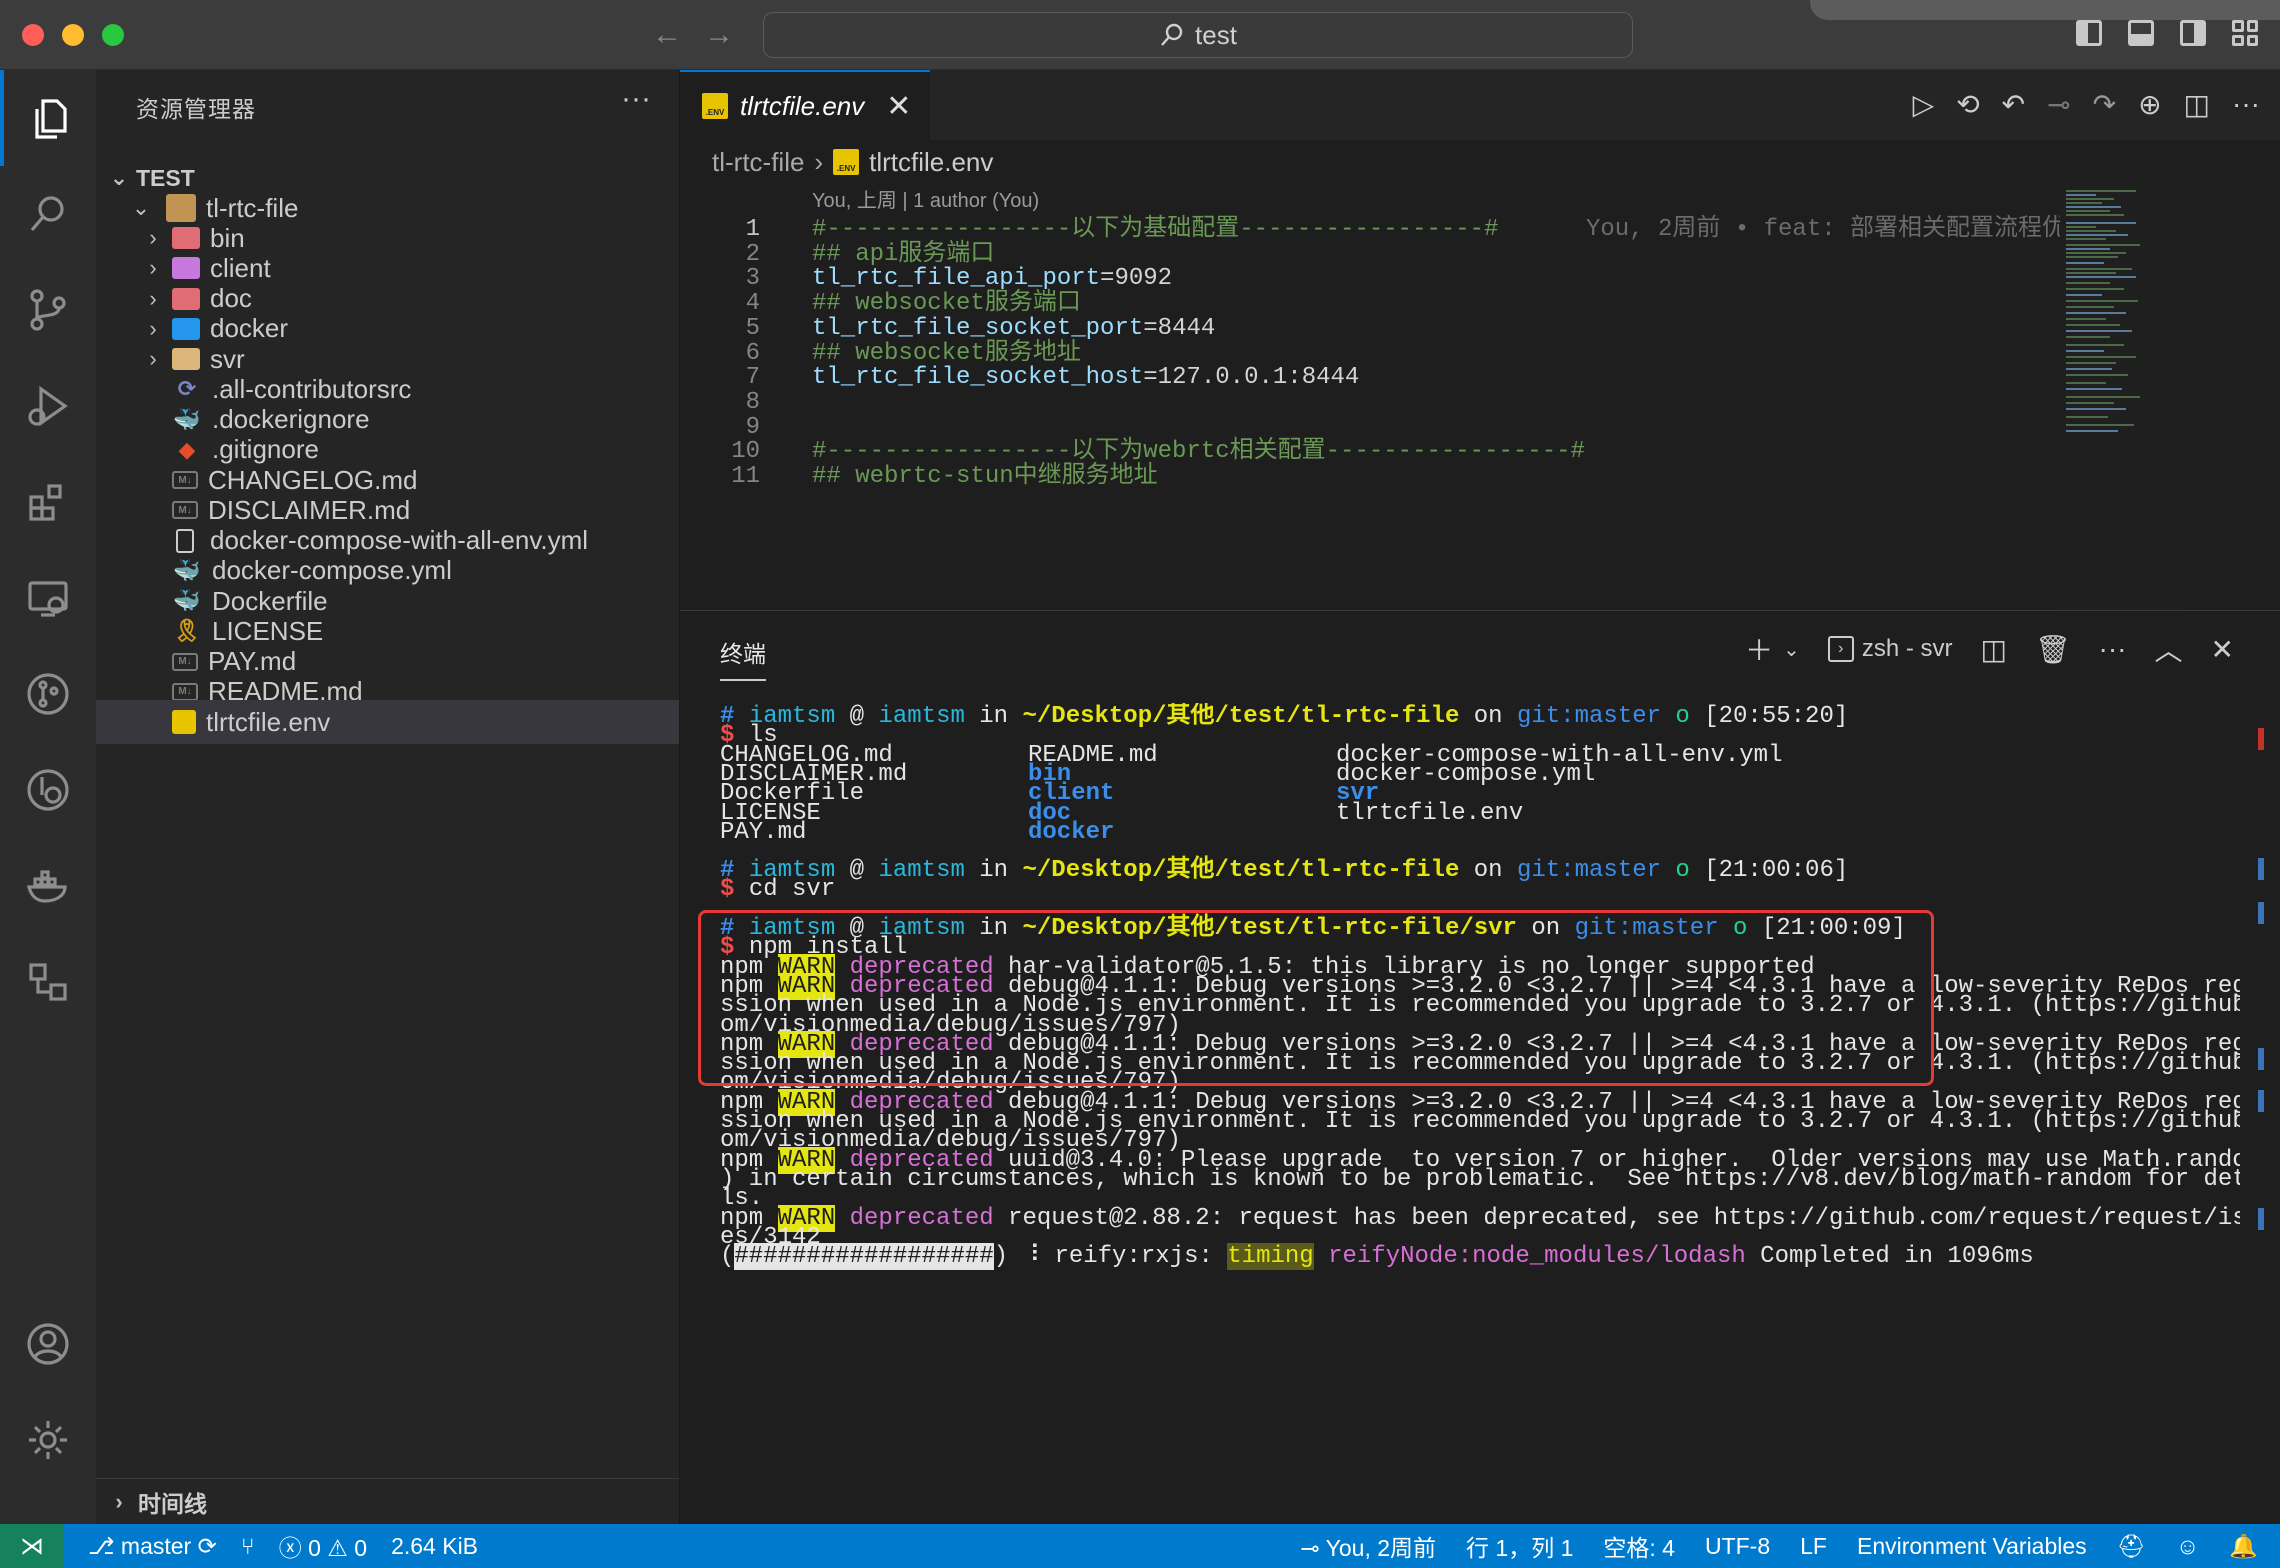  I want to click on terminal-selector: › zsh - svr, so click(1890, 649).